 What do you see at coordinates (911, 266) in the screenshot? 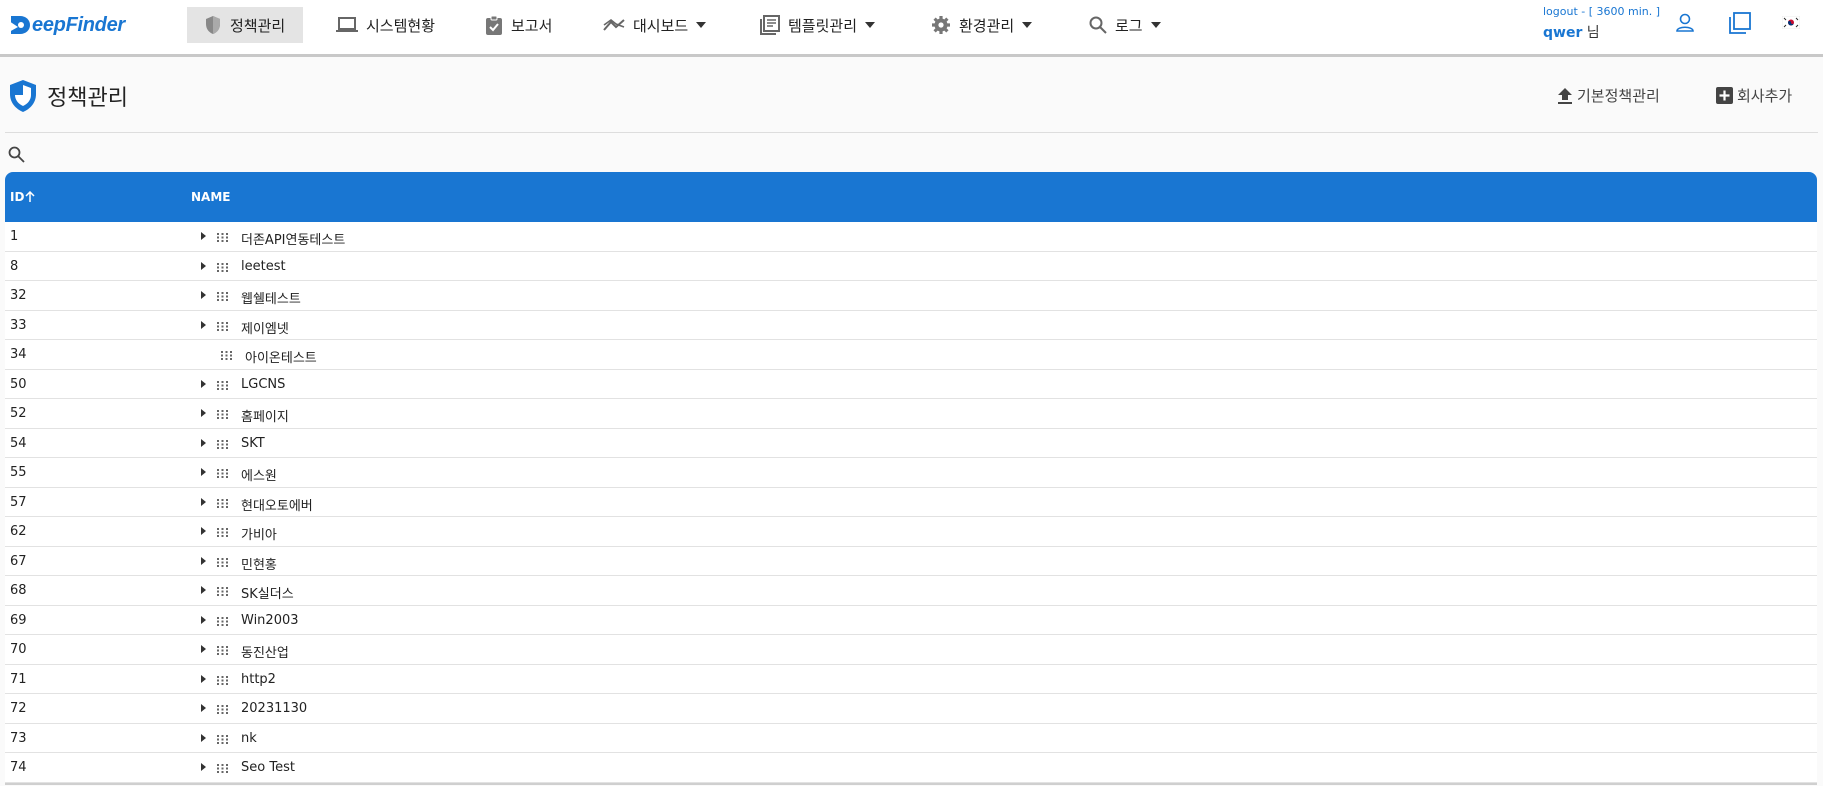
I see `table-row: 8 leetest` at bounding box center [911, 266].